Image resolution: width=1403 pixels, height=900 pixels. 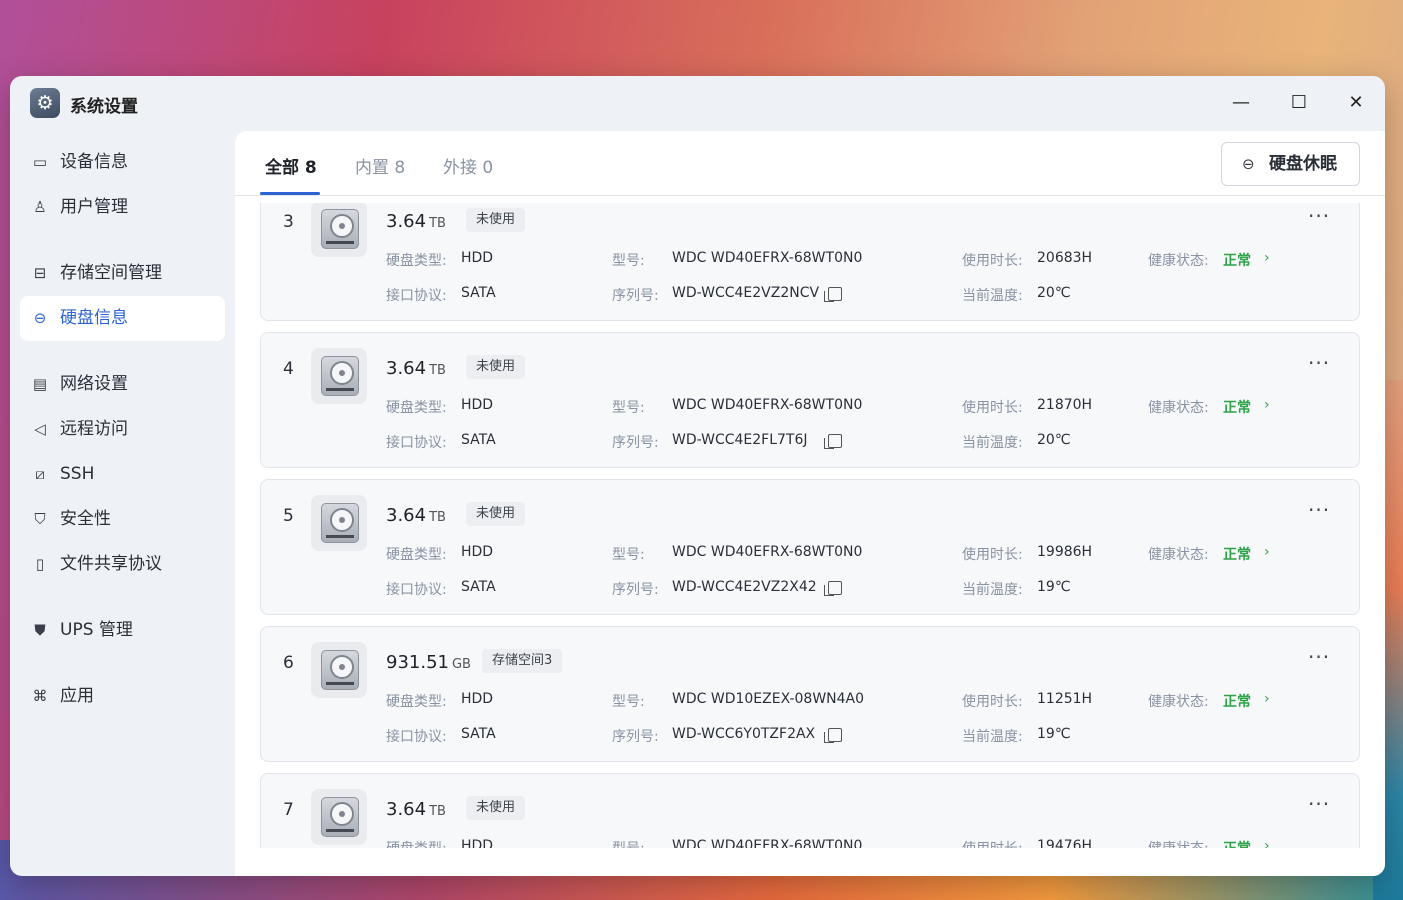 I want to click on disk-number: 7, so click(x=288, y=810).